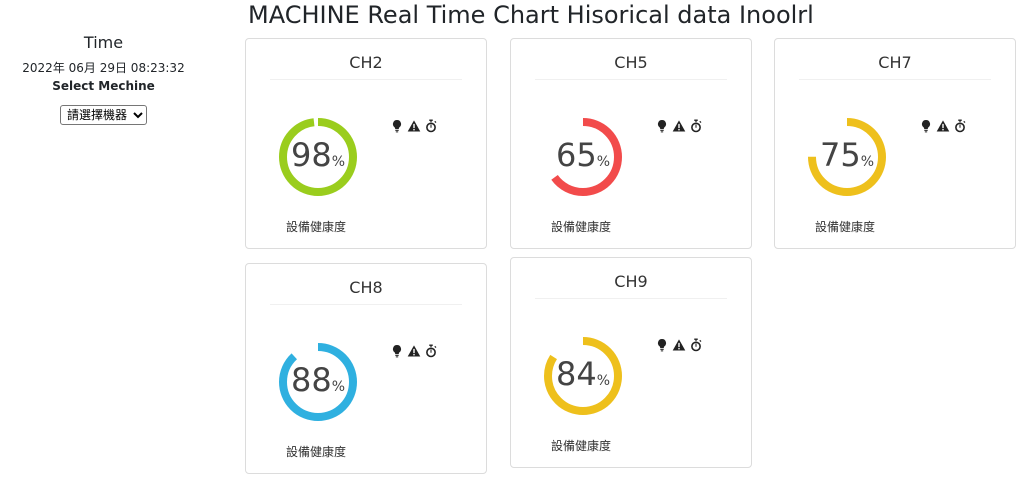 Image resolution: width=1019 pixels, height=477 pixels. I want to click on gauge-value-text: 98%, so click(318, 155).